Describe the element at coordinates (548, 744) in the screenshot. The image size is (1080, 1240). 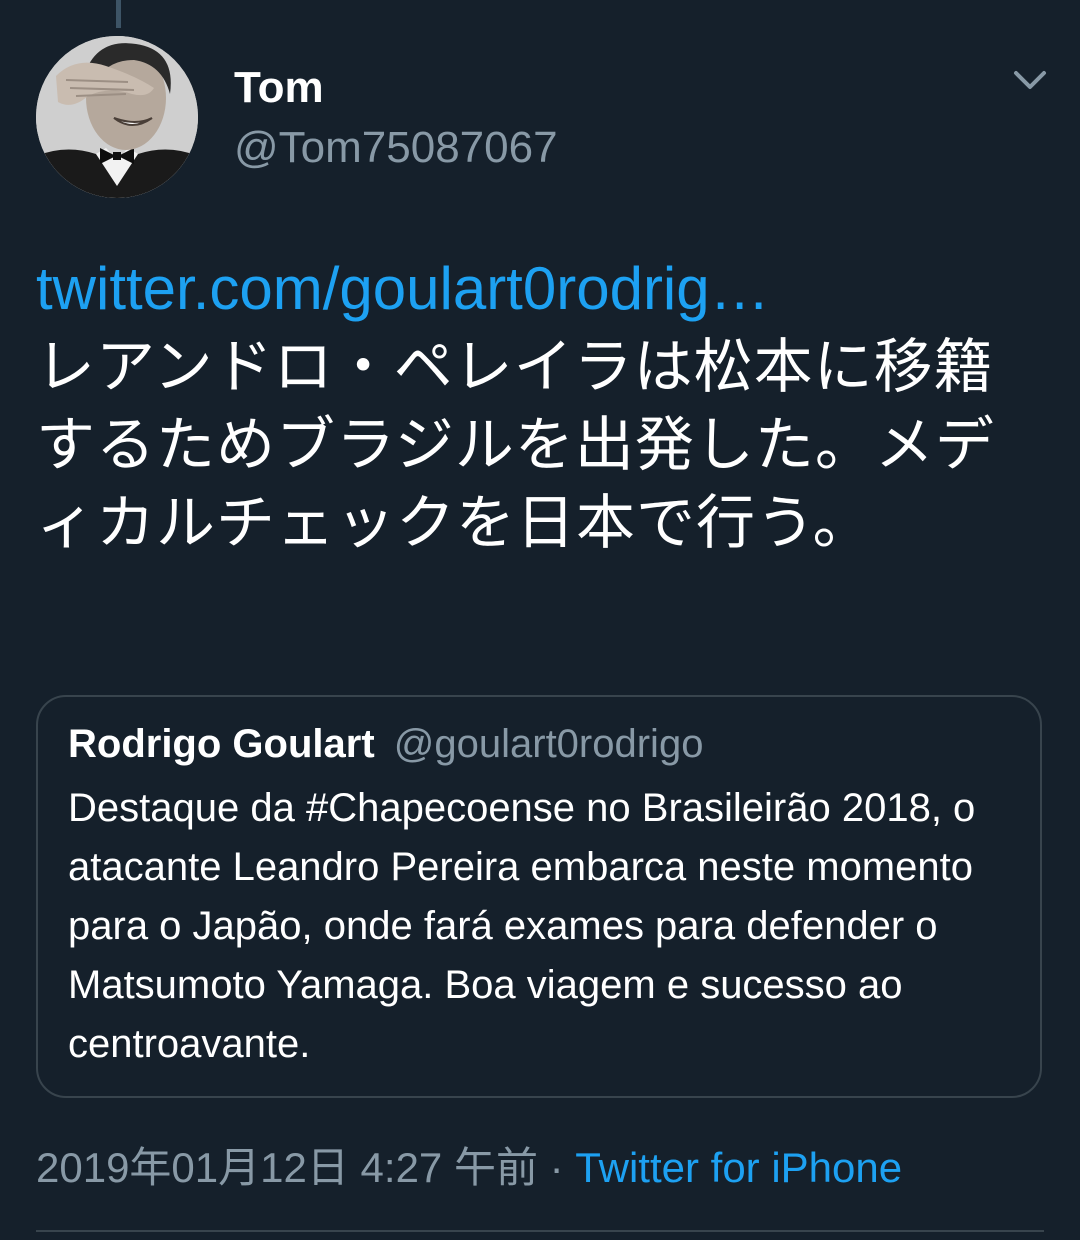
I see `quoted-author-handle: @goulart0rodrigo` at that location.